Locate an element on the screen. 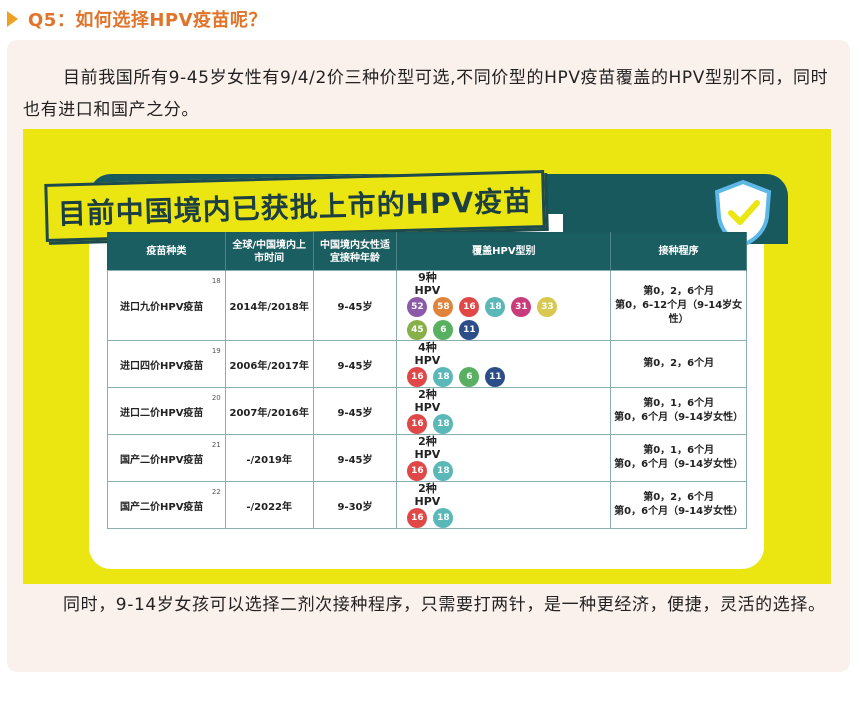  type-badges: 52 58 16 18 31 33 45 6 11 is located at coordinates (489, 318).